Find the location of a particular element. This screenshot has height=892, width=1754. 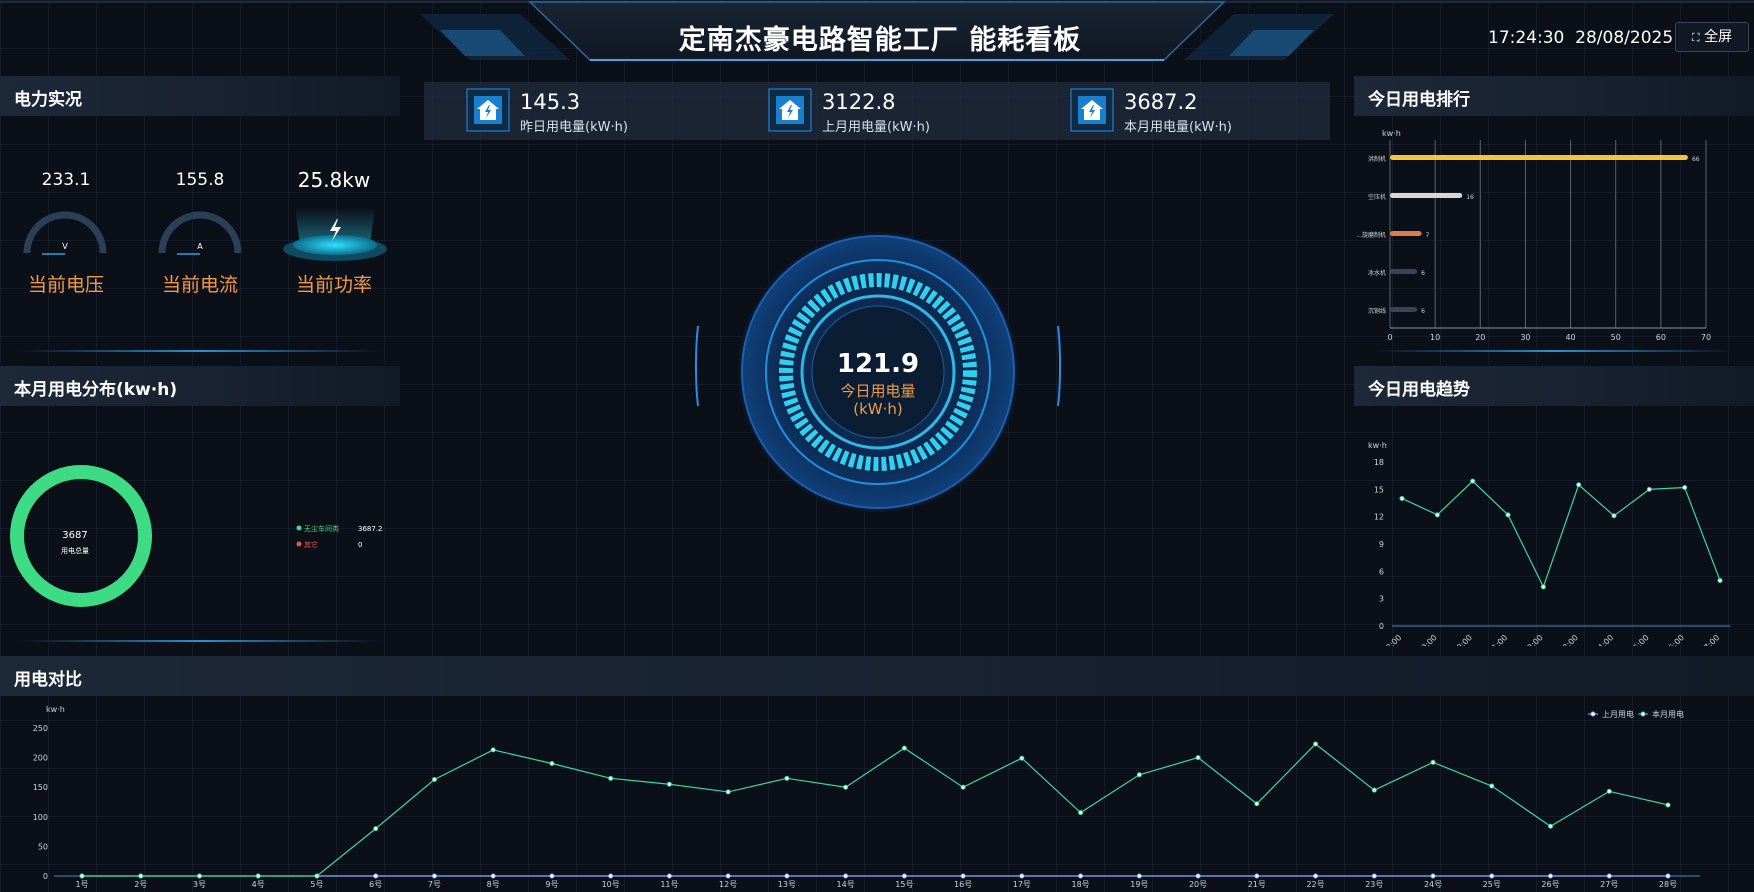

trend-y-unit: kw·h is located at coordinates (1377, 445).